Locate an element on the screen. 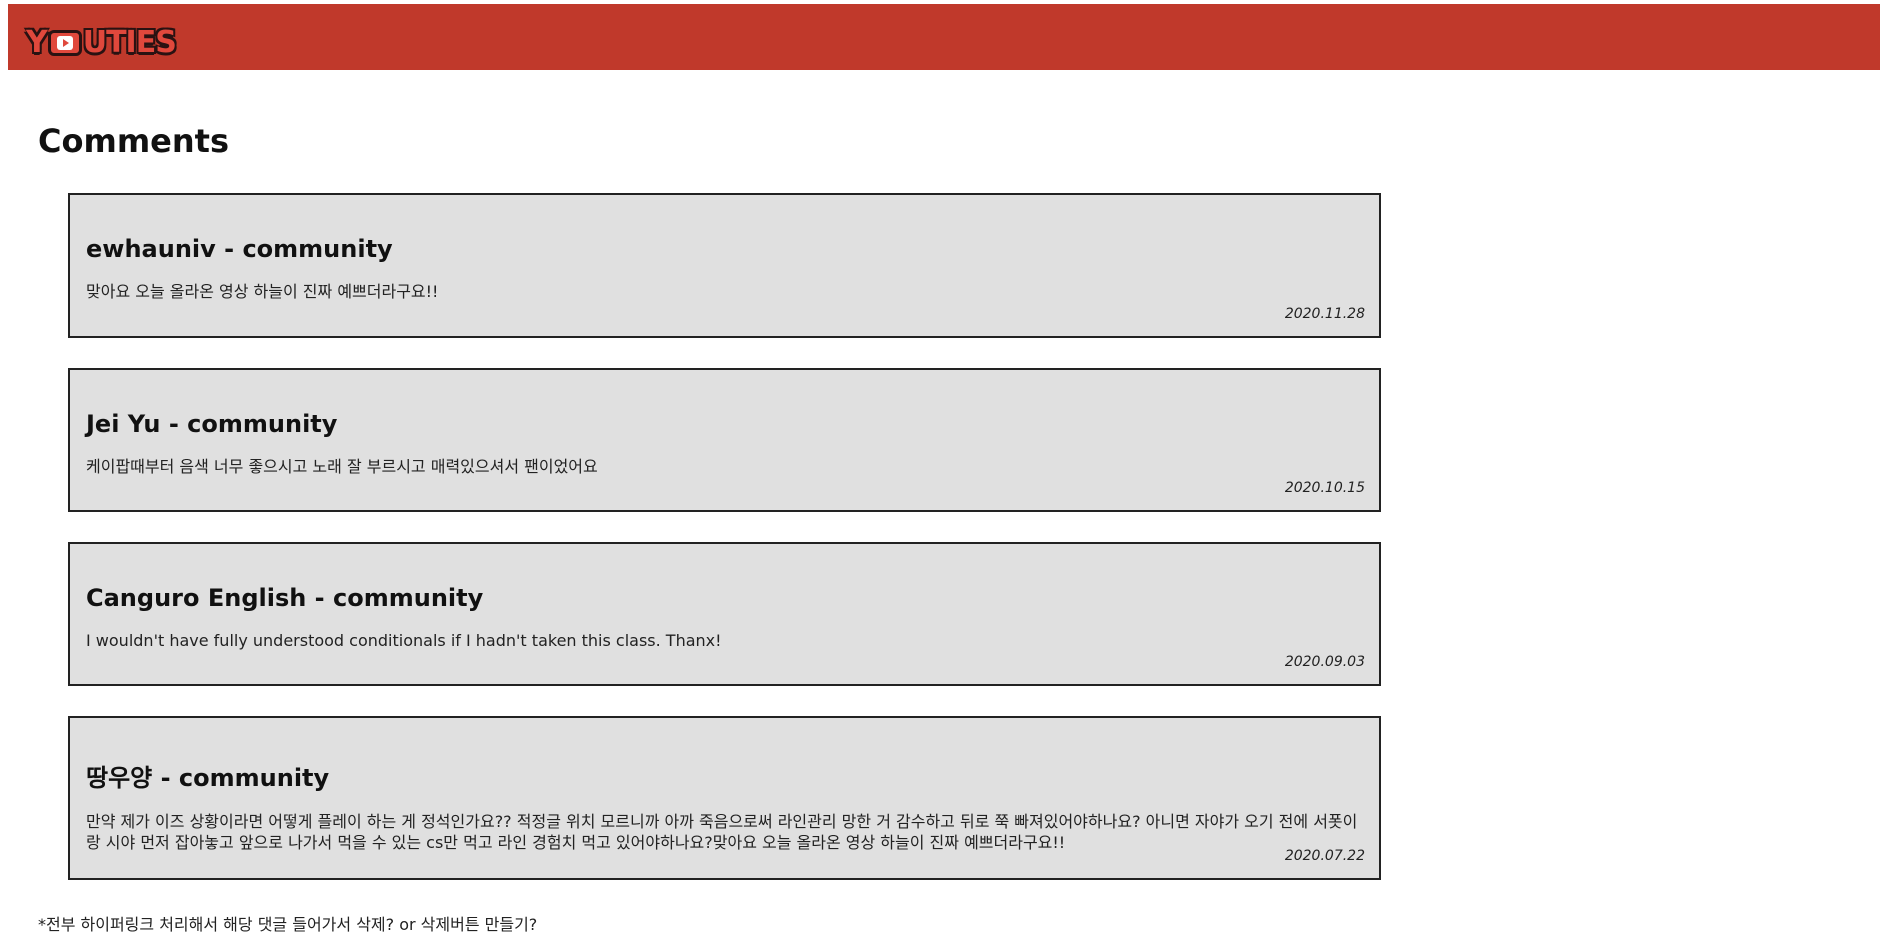 Image resolution: width=1880 pixels, height=935 pixels. youties-logo: Y UTIES is located at coordinates (101, 42).